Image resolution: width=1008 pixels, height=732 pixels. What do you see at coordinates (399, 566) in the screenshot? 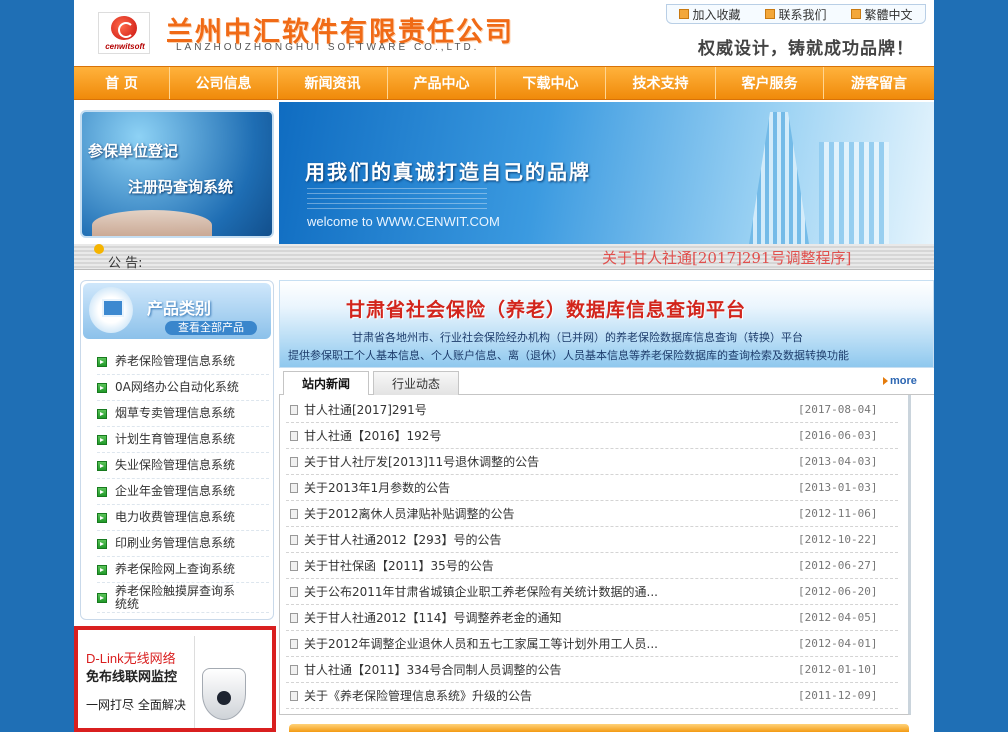
I see `news-title: 关于甘社保函【2011】35号的公告` at bounding box center [399, 566].